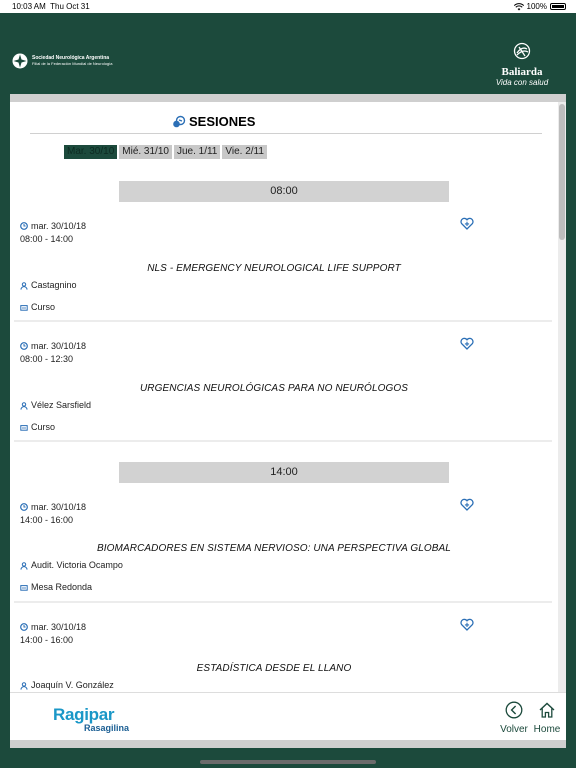 This screenshot has width=576, height=768. I want to click on sponsor-tagline: Vida con salud, so click(522, 82).